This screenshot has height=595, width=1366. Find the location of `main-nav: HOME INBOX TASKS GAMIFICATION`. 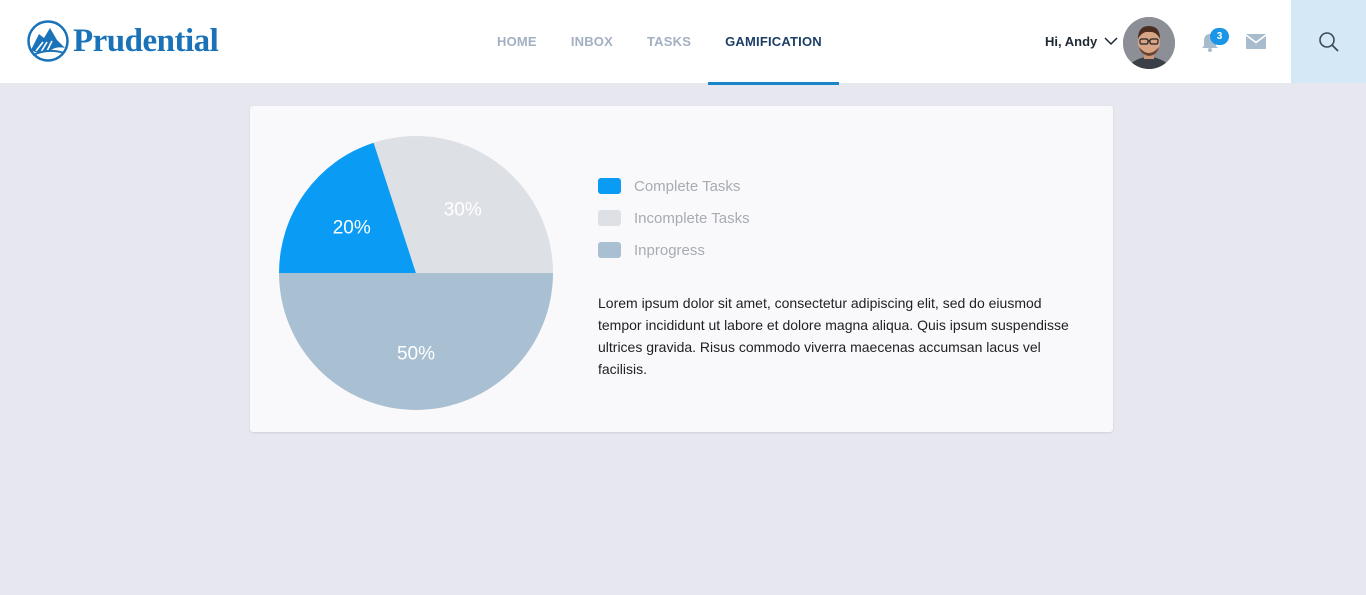

main-nav: HOME INBOX TASKS GAMIFICATION is located at coordinates (659, 42).